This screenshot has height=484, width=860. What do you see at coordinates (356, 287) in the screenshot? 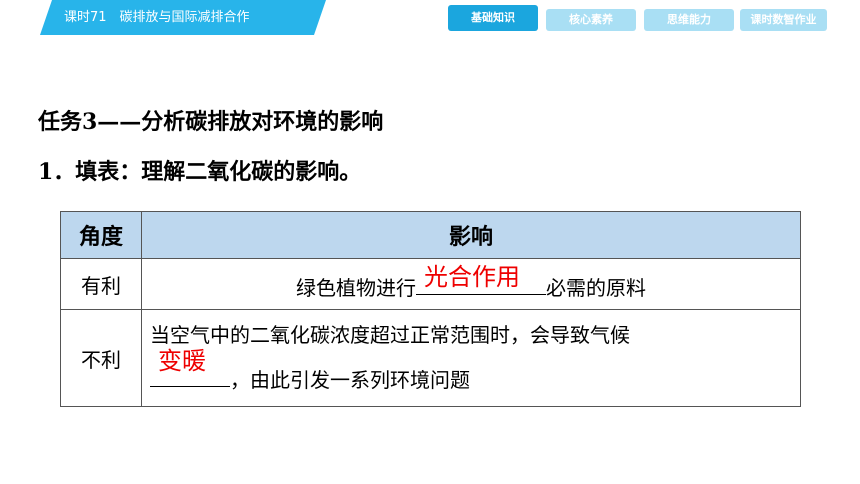
I see `text-before: 绿色植物进行` at bounding box center [356, 287].